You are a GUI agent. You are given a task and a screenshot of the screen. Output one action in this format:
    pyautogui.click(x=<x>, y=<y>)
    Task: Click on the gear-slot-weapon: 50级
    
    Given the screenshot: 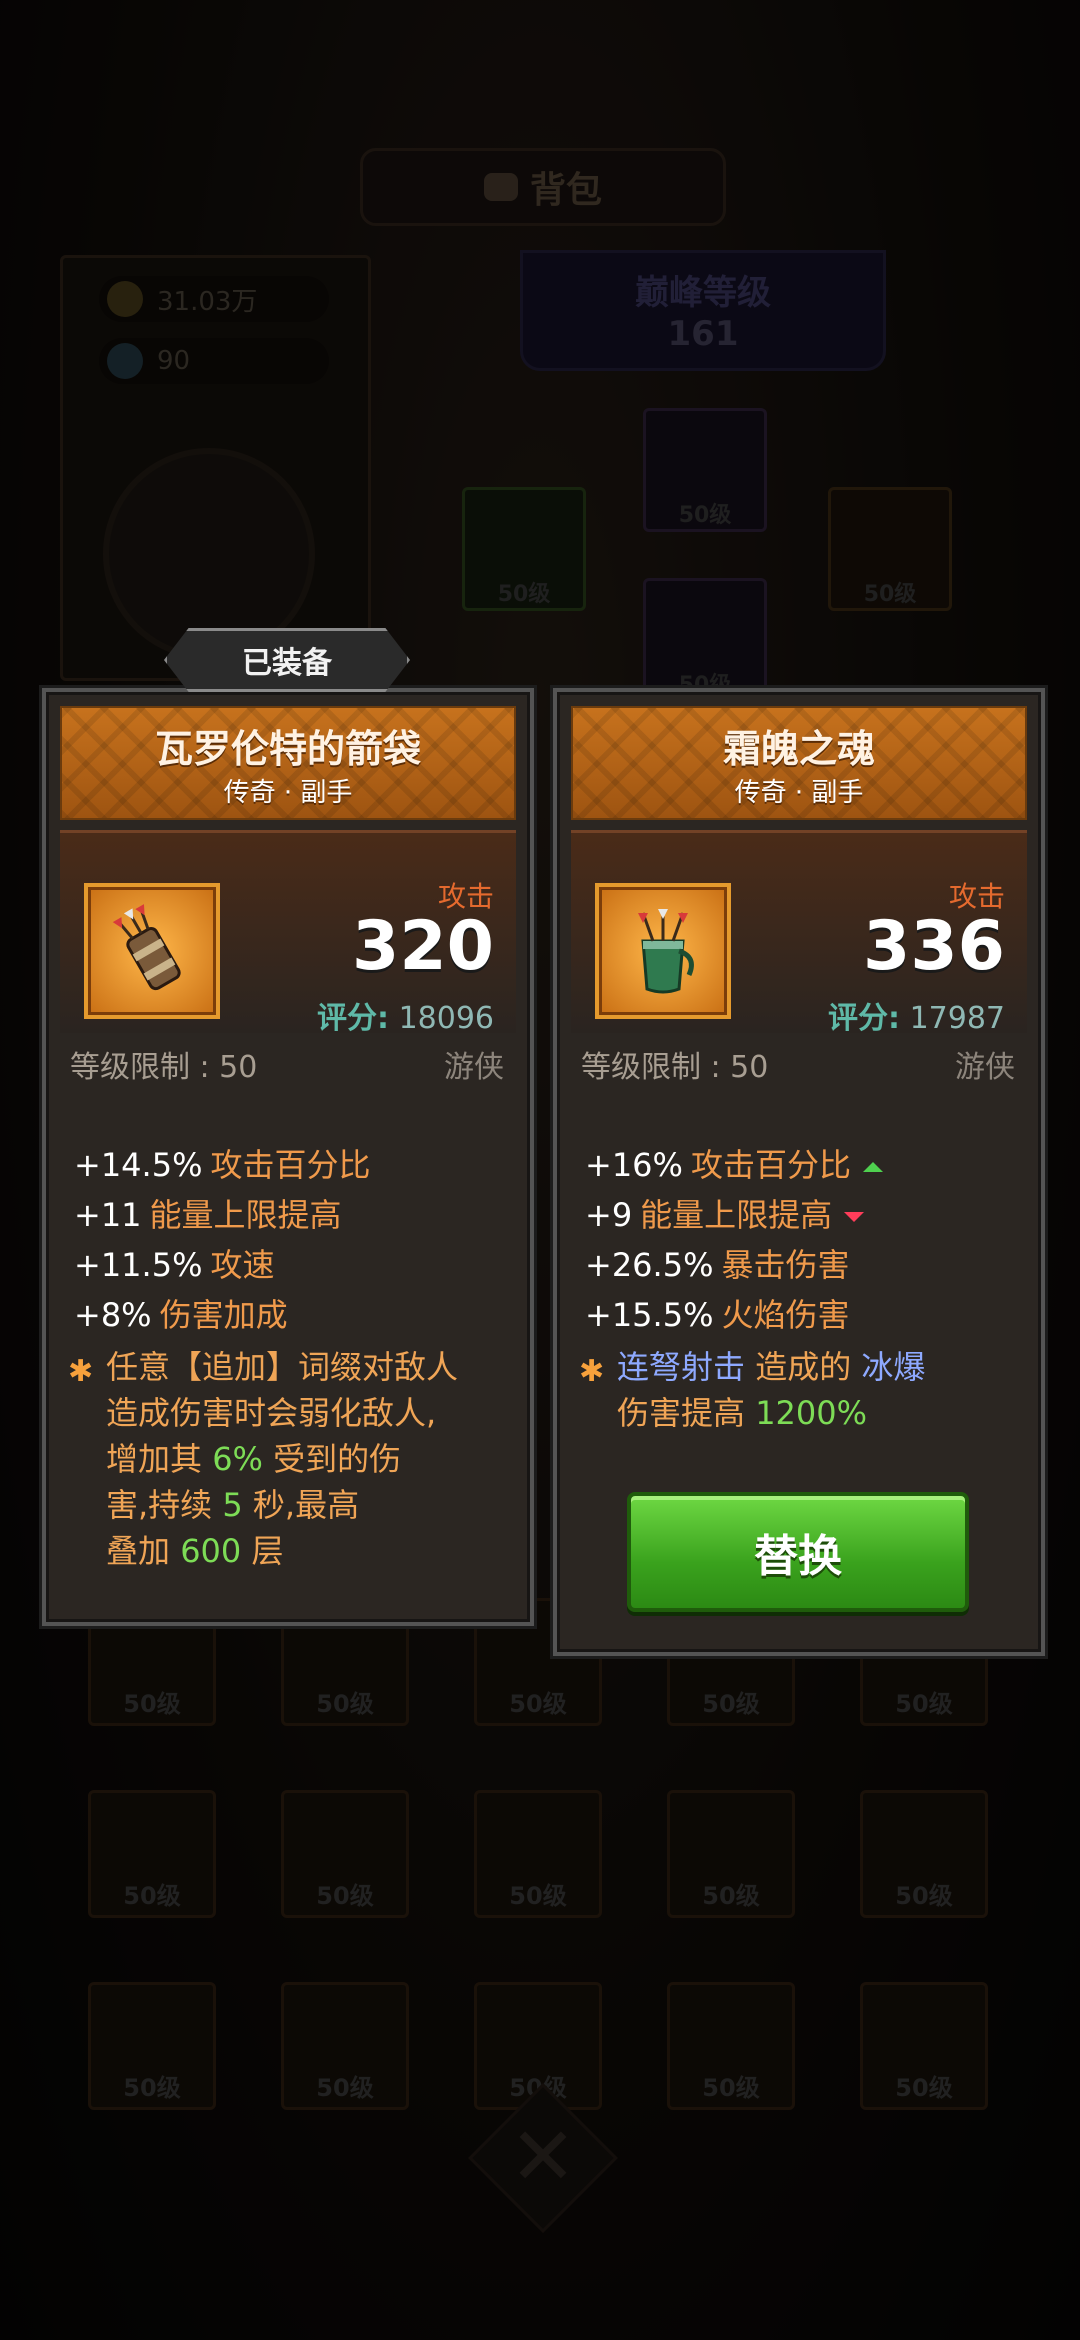 What is the action you would take?
    pyautogui.click(x=890, y=549)
    